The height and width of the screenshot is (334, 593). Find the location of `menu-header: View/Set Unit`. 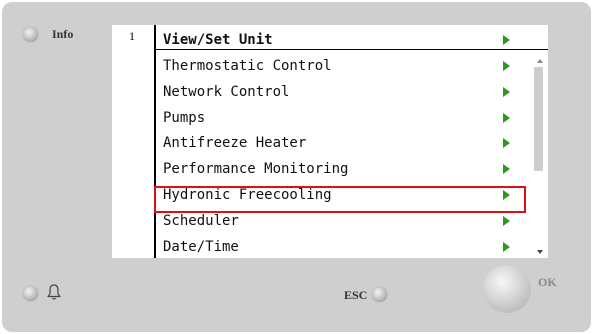

menu-header: View/Set Unit is located at coordinates (348, 40).